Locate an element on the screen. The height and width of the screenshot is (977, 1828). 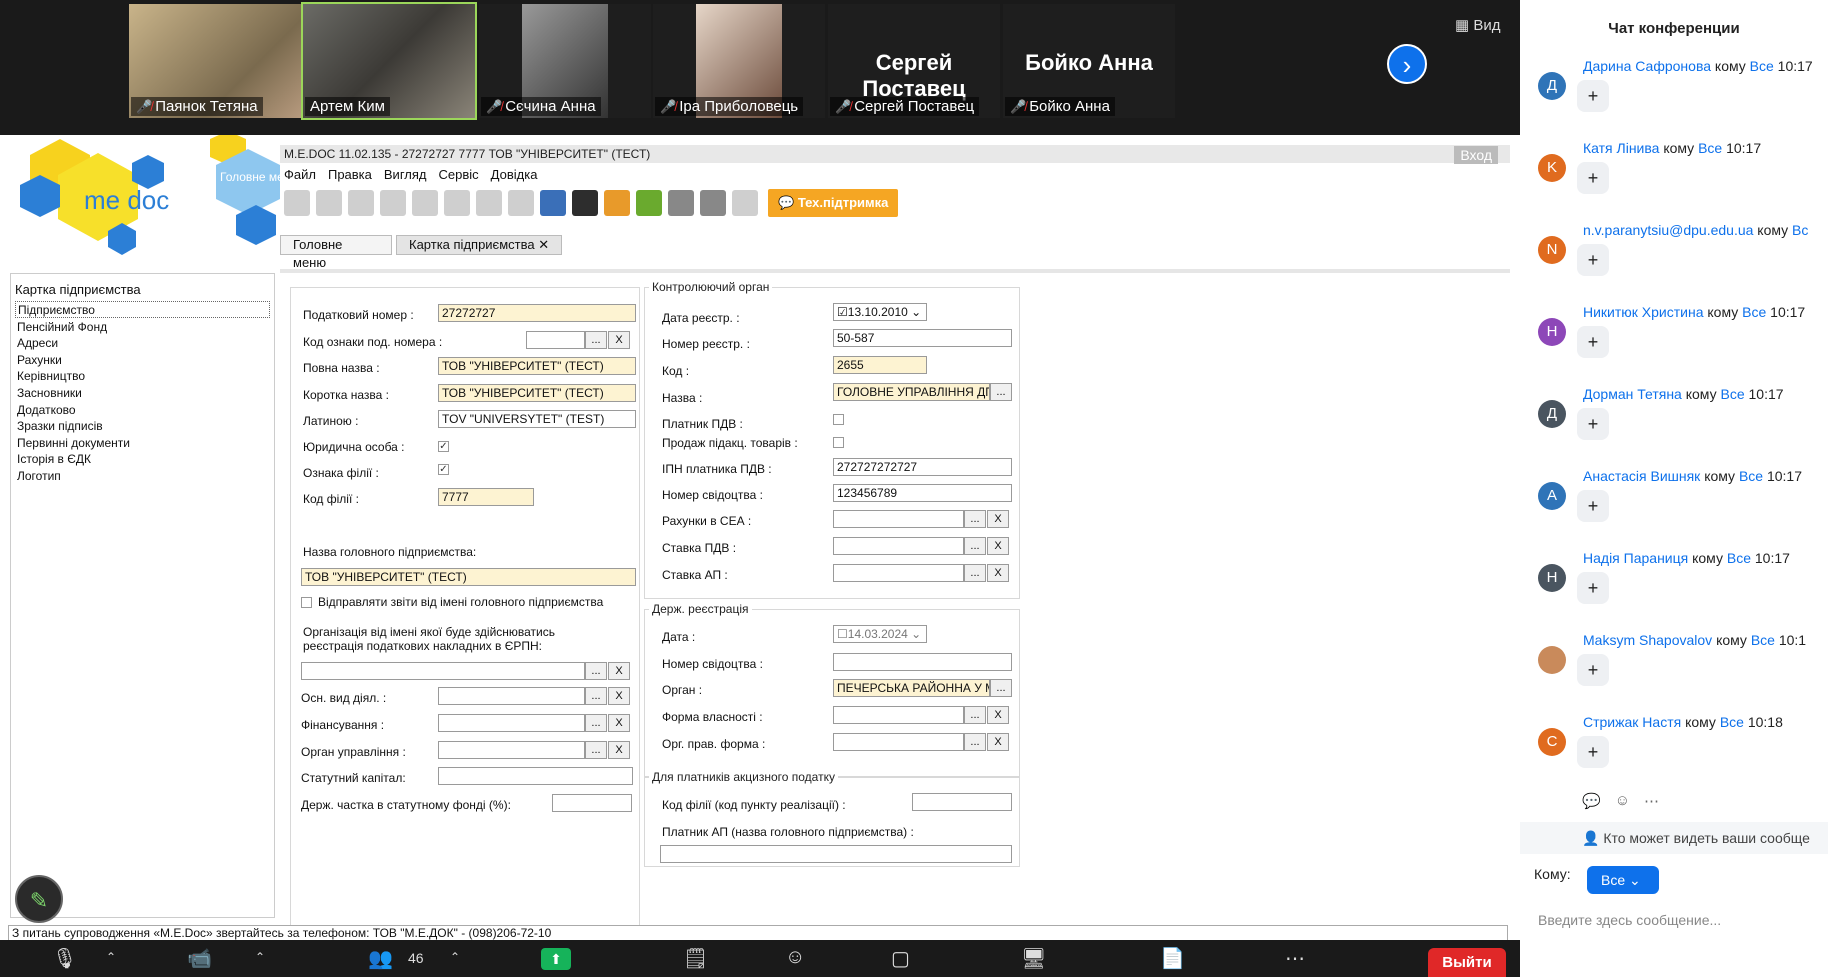
financing-clear-button: X is located at coordinates (619, 723).